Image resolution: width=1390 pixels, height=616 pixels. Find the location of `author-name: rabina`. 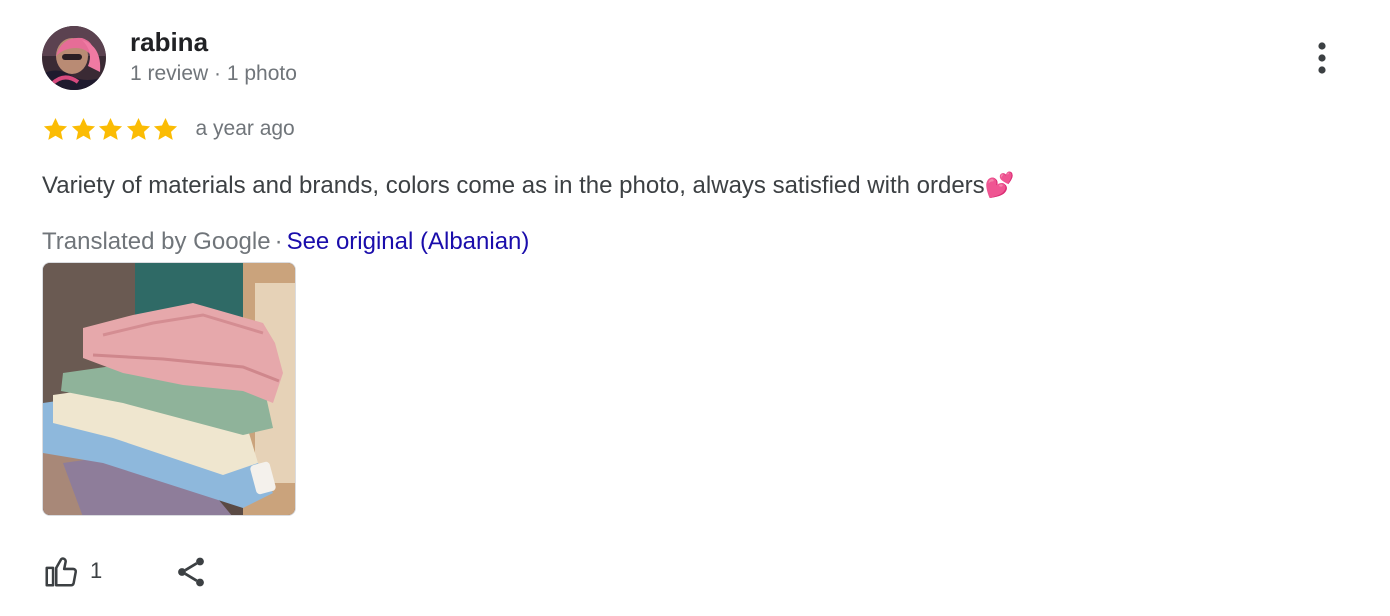

author-name: rabina is located at coordinates (169, 42).